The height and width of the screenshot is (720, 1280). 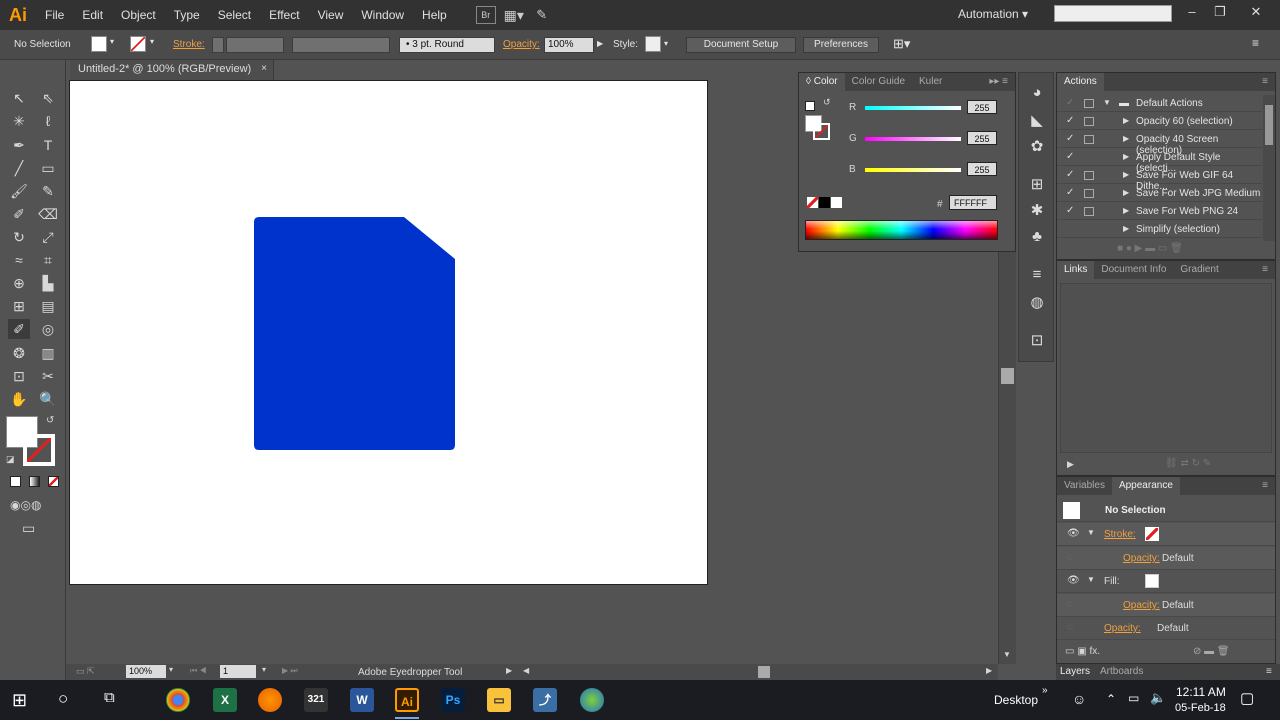 What do you see at coordinates (913, 139) in the screenshot?
I see `g-slider` at bounding box center [913, 139].